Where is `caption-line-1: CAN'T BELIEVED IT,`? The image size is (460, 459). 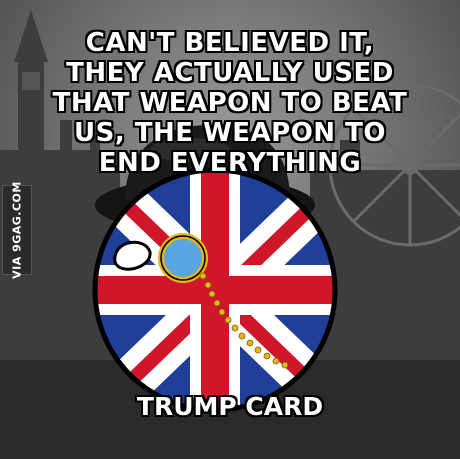
caption-line-1: CAN'T BELIEVED IT, is located at coordinates (230, 43).